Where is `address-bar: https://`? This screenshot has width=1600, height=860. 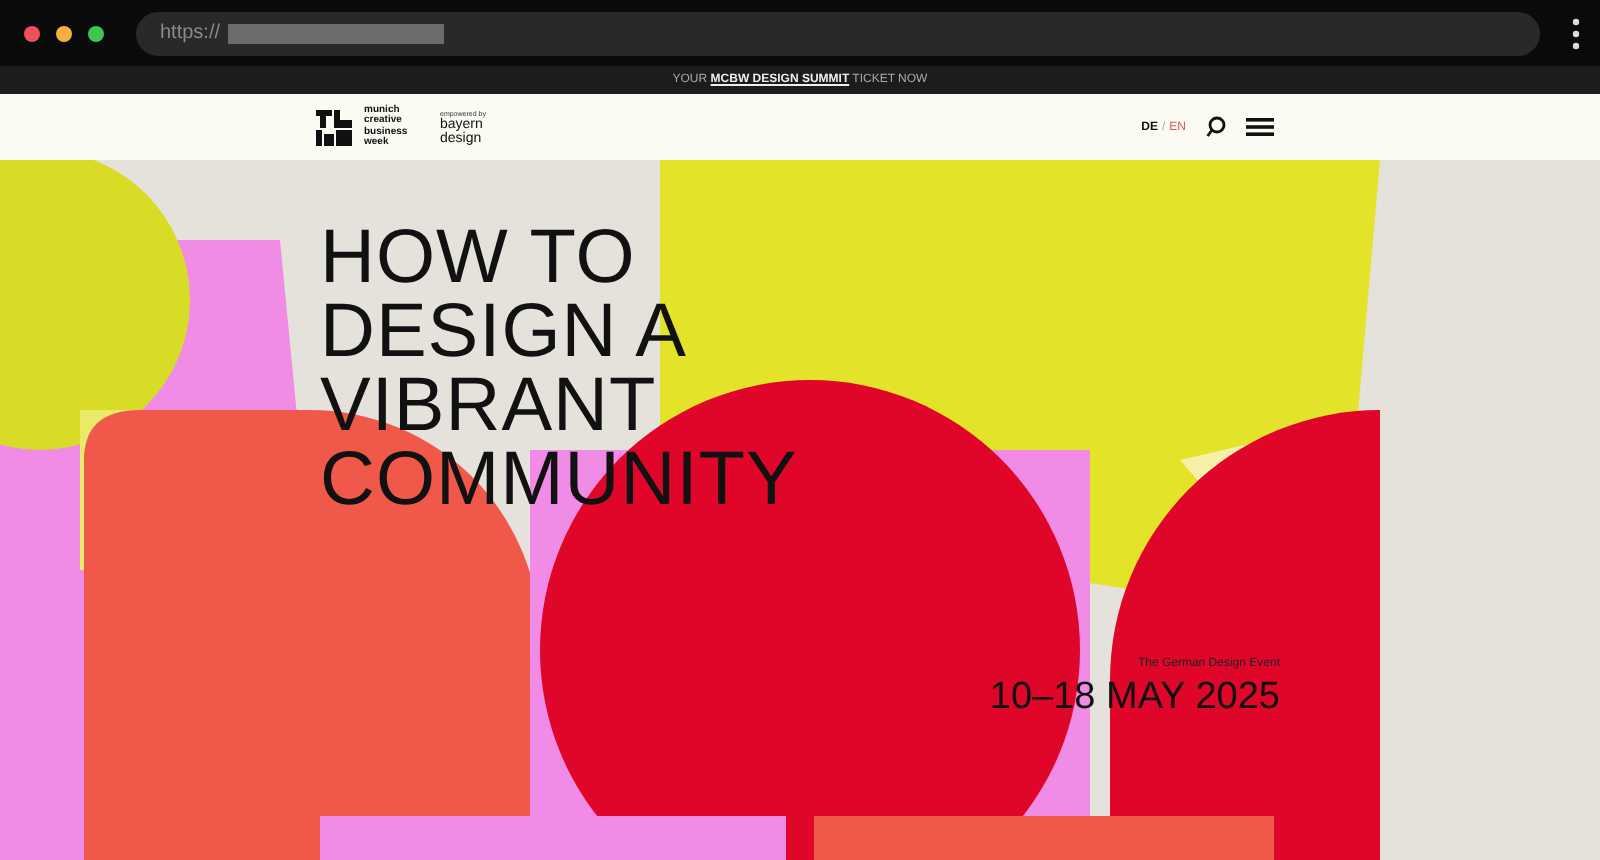 address-bar: https:// is located at coordinates (838, 33).